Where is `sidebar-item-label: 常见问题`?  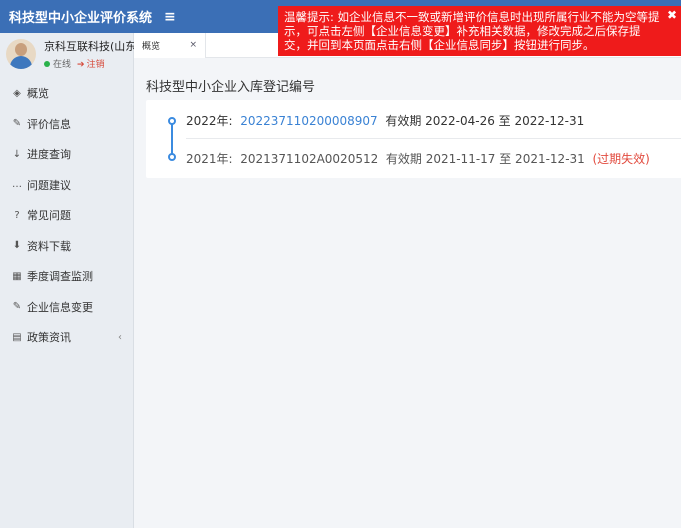 sidebar-item-label: 常见问题 is located at coordinates (49, 216).